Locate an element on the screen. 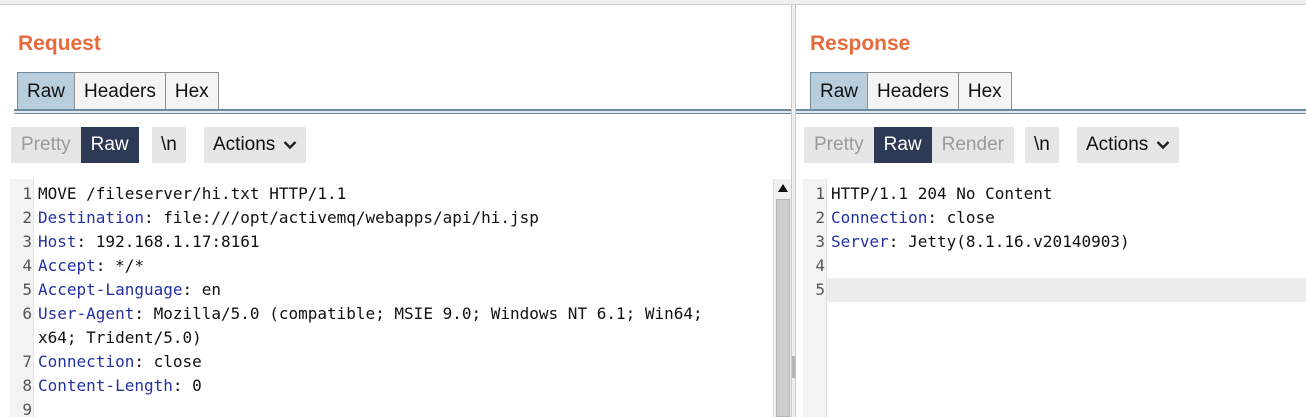  request-newline-button: \n is located at coordinates (169, 145).